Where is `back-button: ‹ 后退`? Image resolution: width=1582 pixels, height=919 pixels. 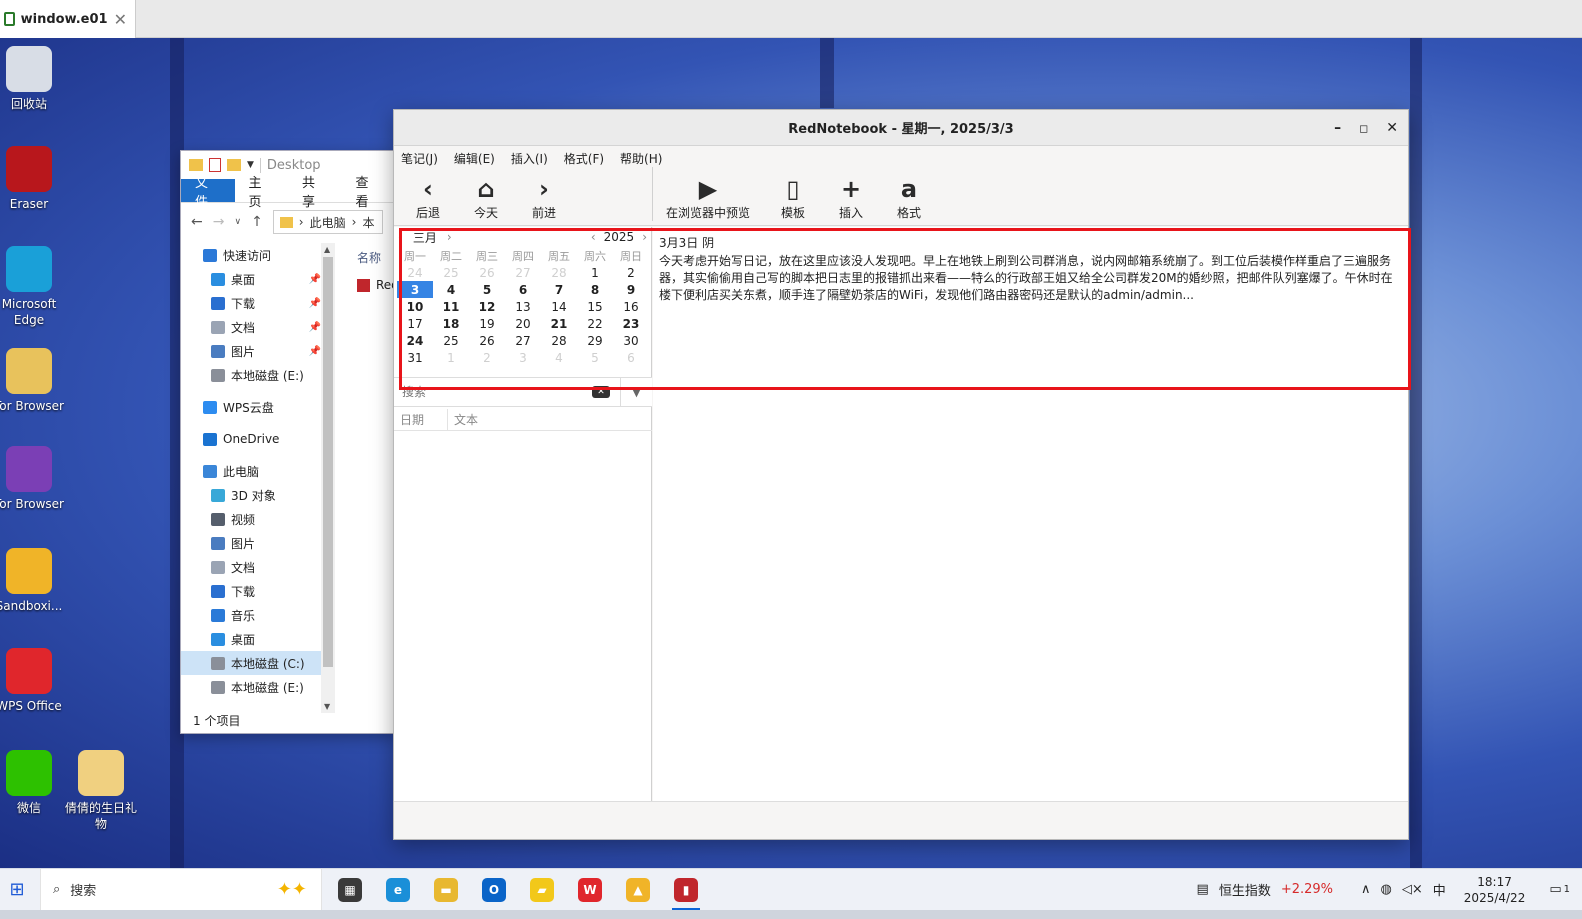 back-button: ‹ 后退 is located at coordinates (428, 198).